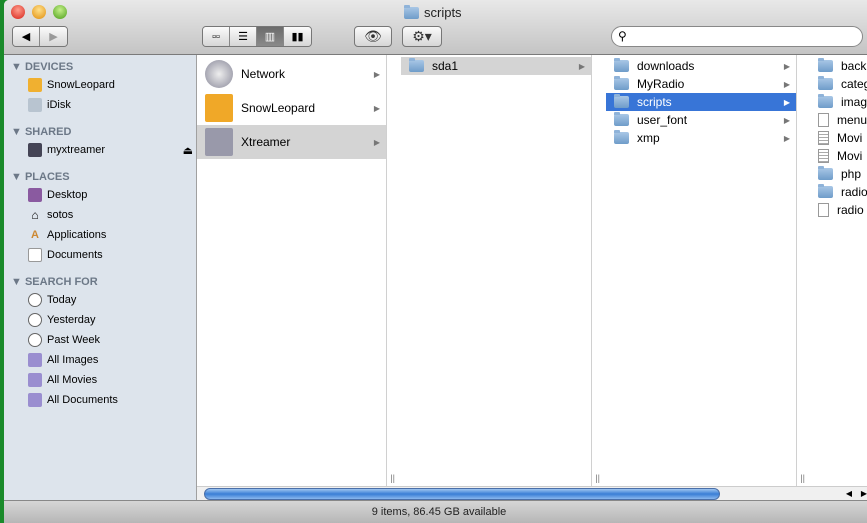 This screenshot has height=523, width=867. What do you see at coordinates (864, 493) in the screenshot?
I see `scroll-right-arrow: ▶` at bounding box center [864, 493].